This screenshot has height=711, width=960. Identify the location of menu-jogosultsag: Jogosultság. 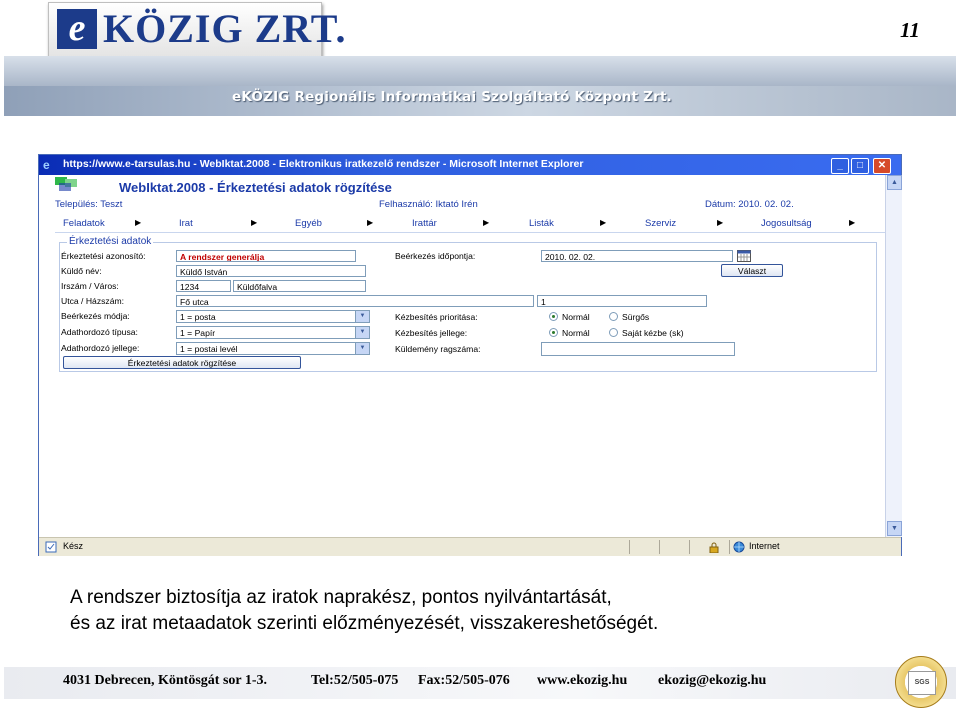
(786, 223).